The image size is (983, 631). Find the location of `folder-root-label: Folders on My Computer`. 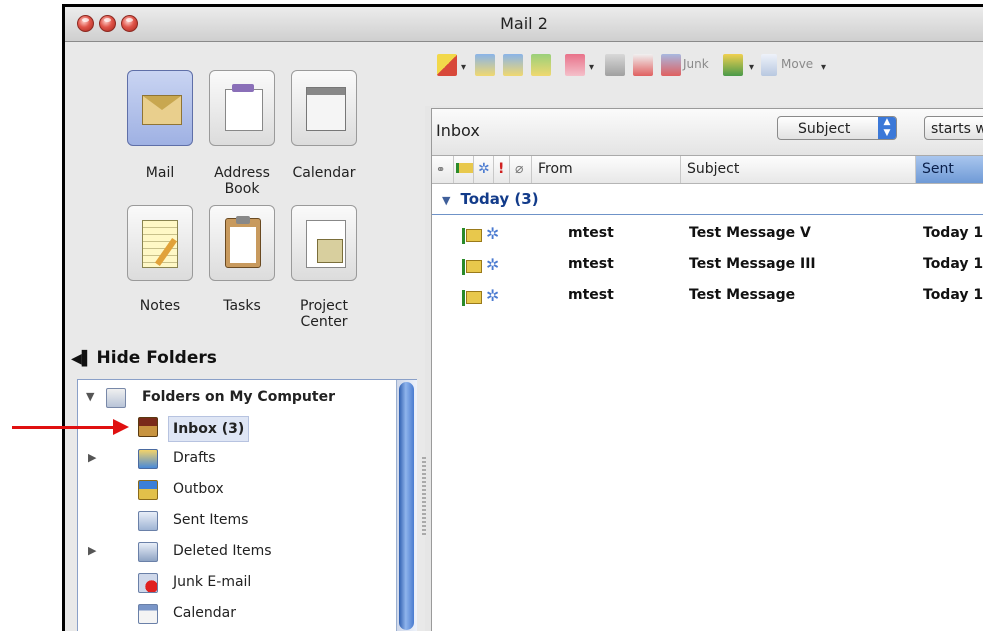

folder-root-label: Folders on My Computer is located at coordinates (238, 397).